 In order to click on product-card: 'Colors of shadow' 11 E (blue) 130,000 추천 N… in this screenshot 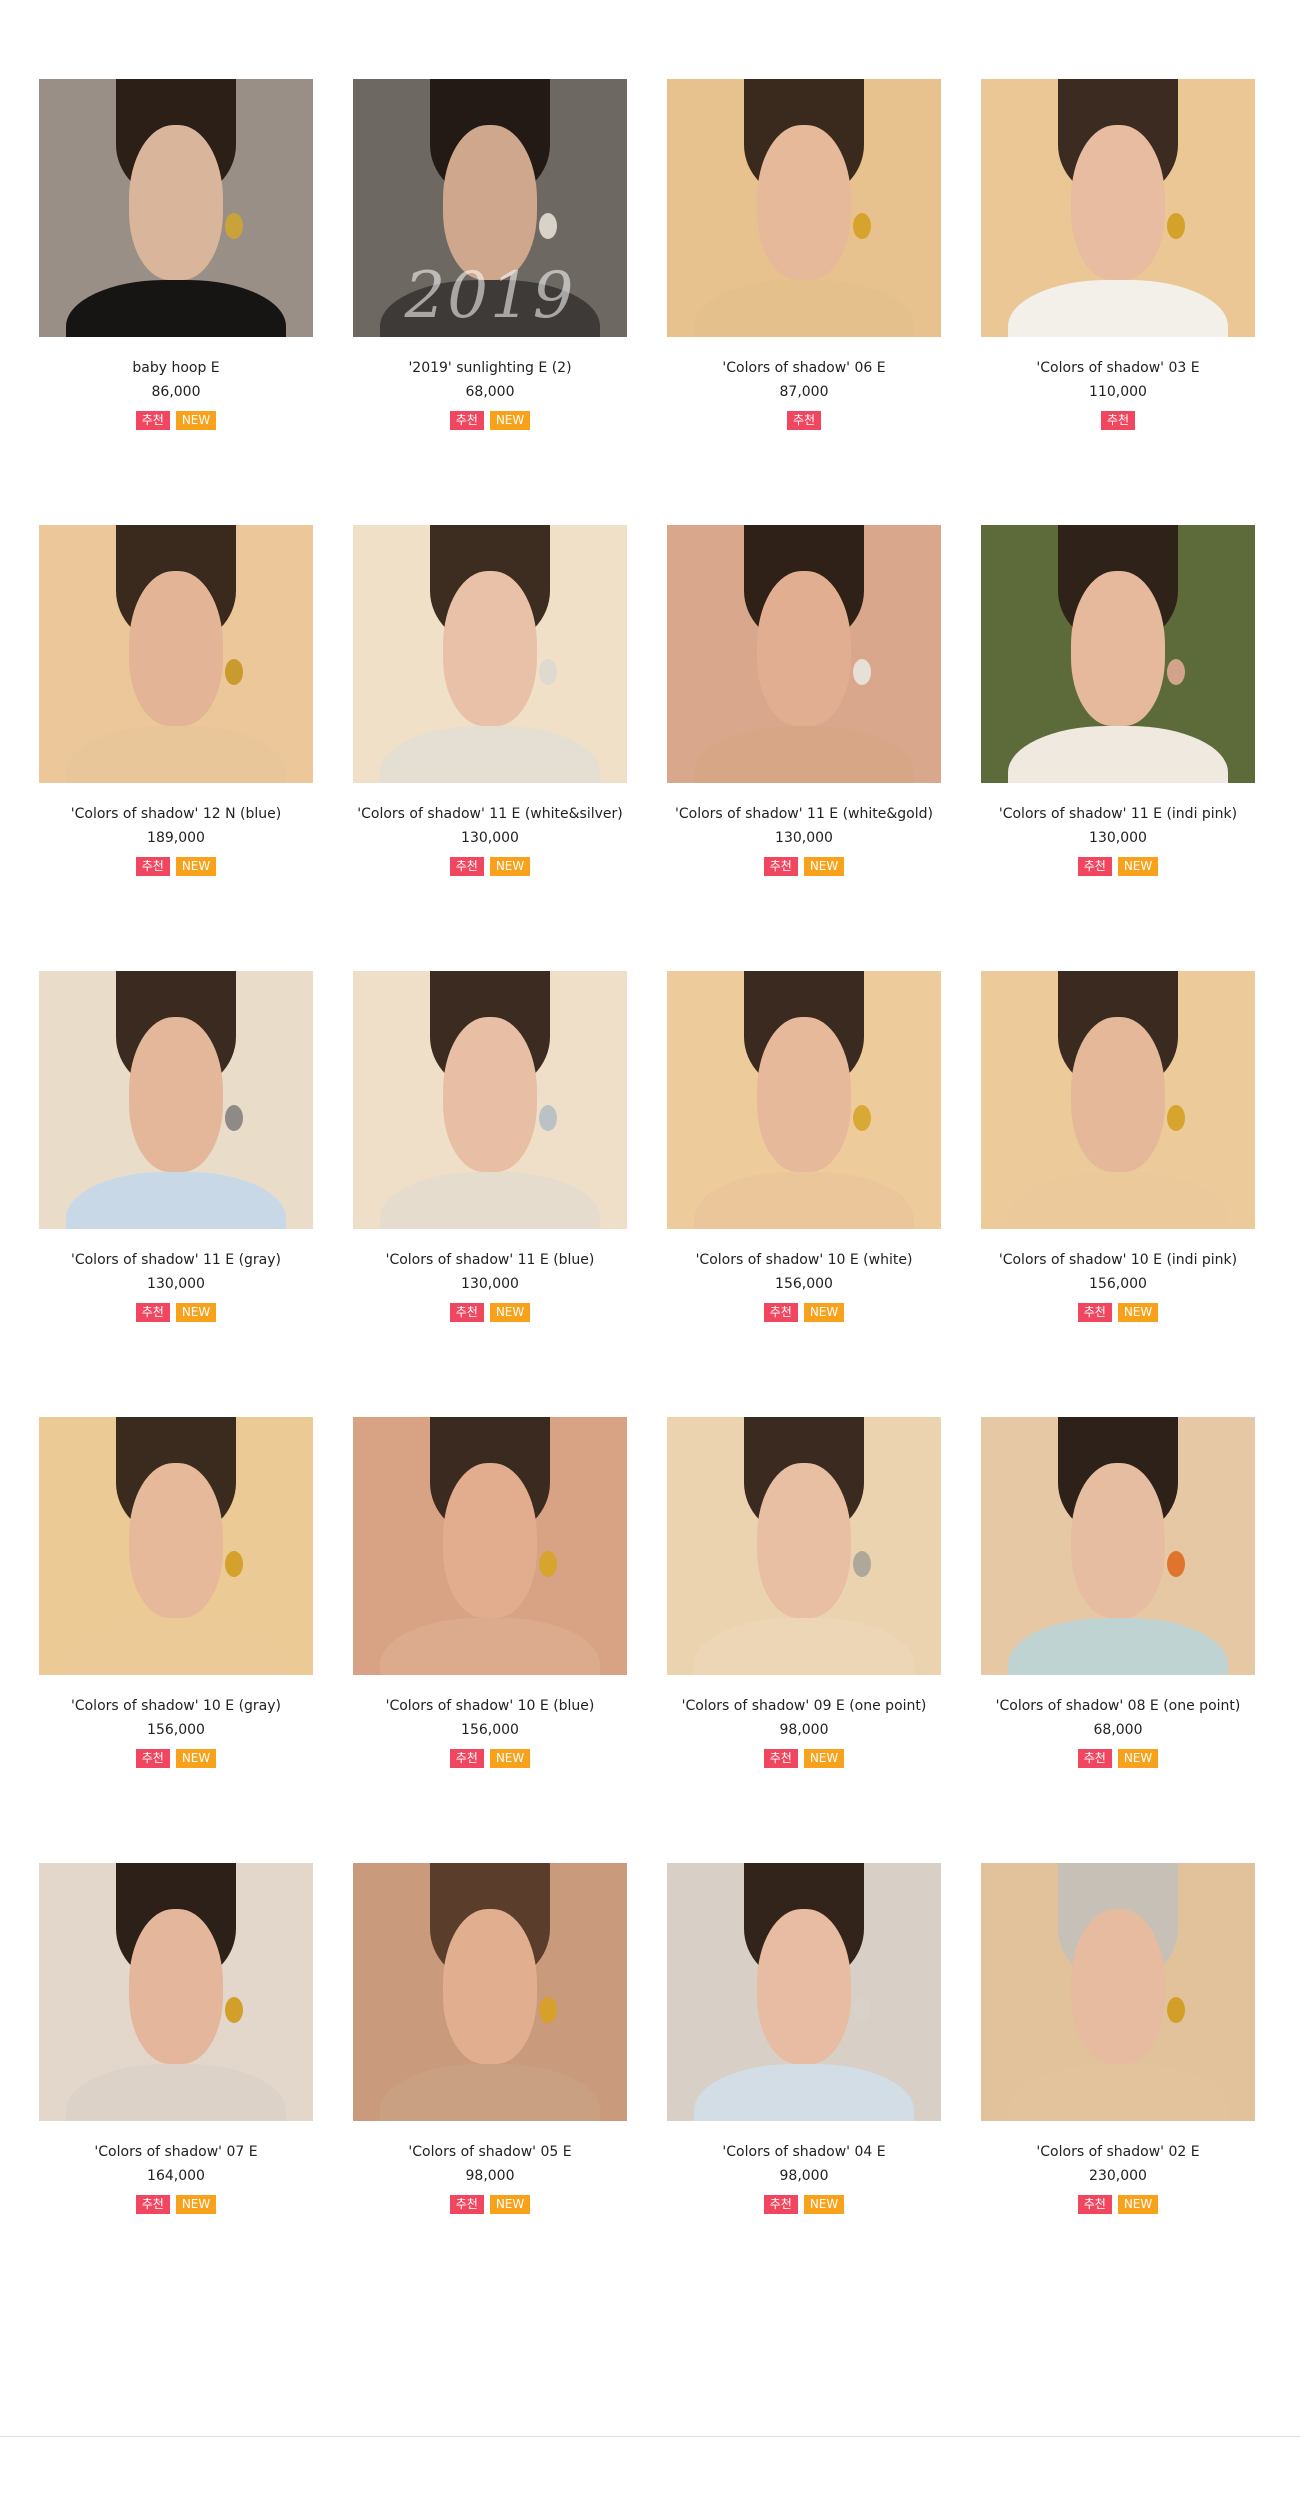, I will do `click(490, 1194)`.